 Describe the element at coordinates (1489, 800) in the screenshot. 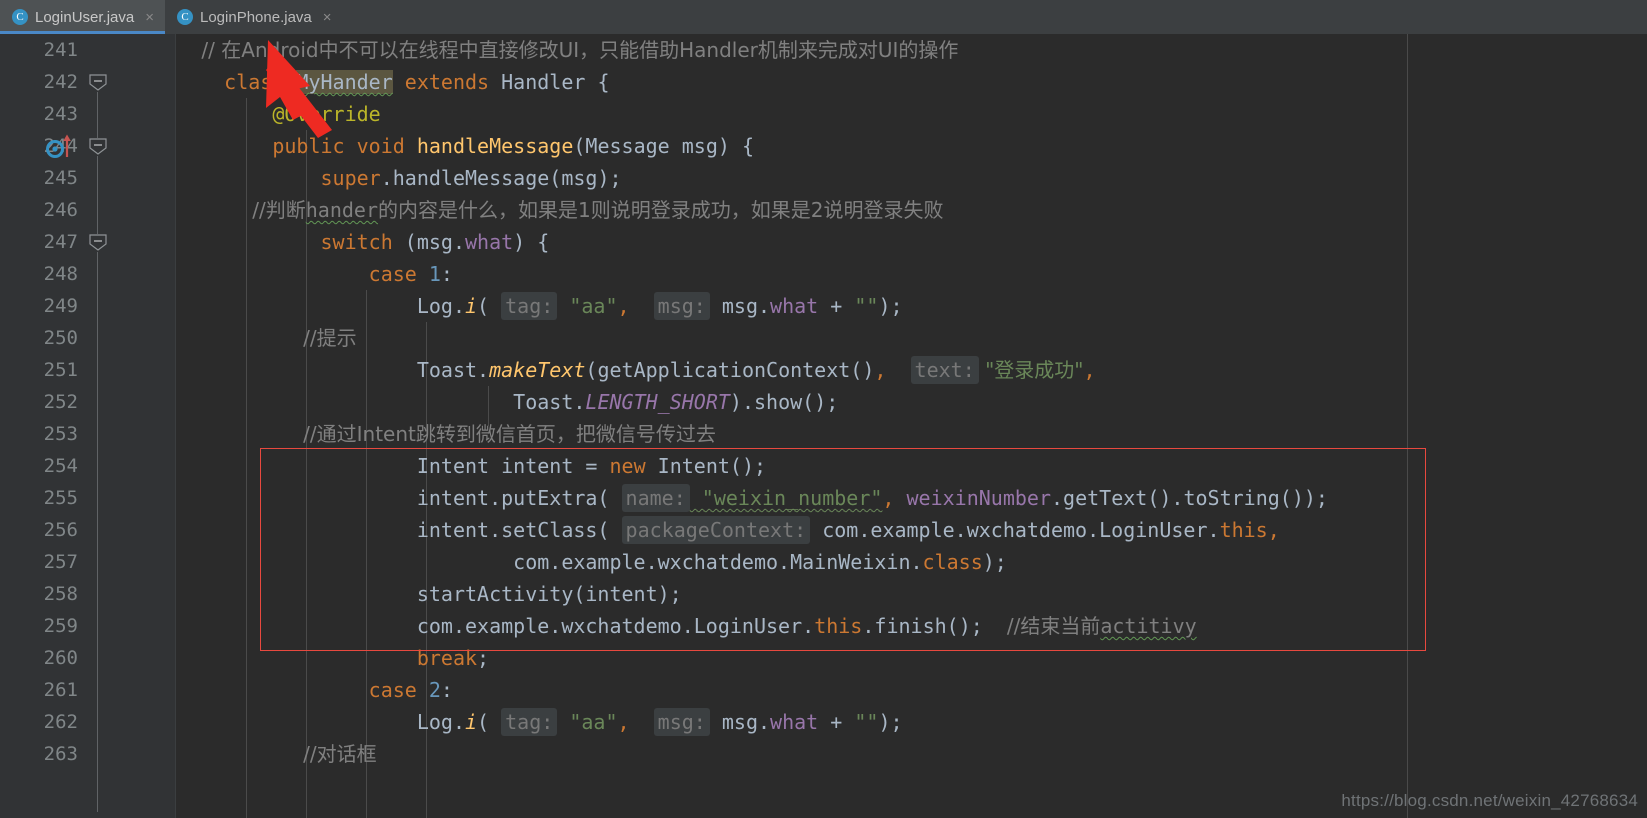

I see `watermark-url: https://blog.csdn.net/weixin_42768634` at that location.